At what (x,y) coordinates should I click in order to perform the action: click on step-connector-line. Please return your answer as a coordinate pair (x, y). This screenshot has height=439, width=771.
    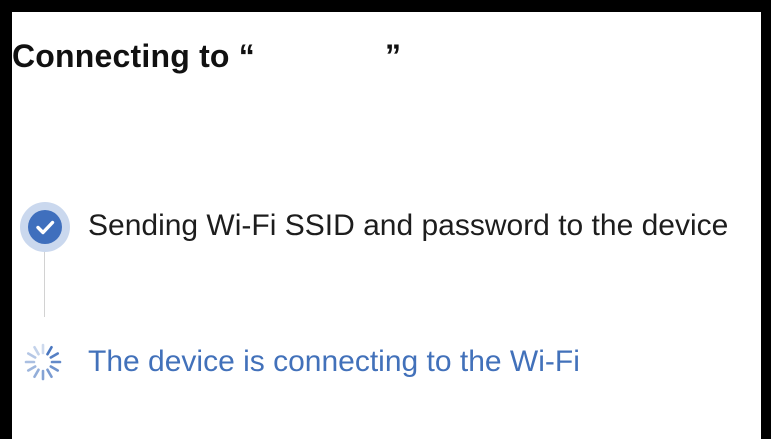
    Looking at the image, I should click on (44, 279).